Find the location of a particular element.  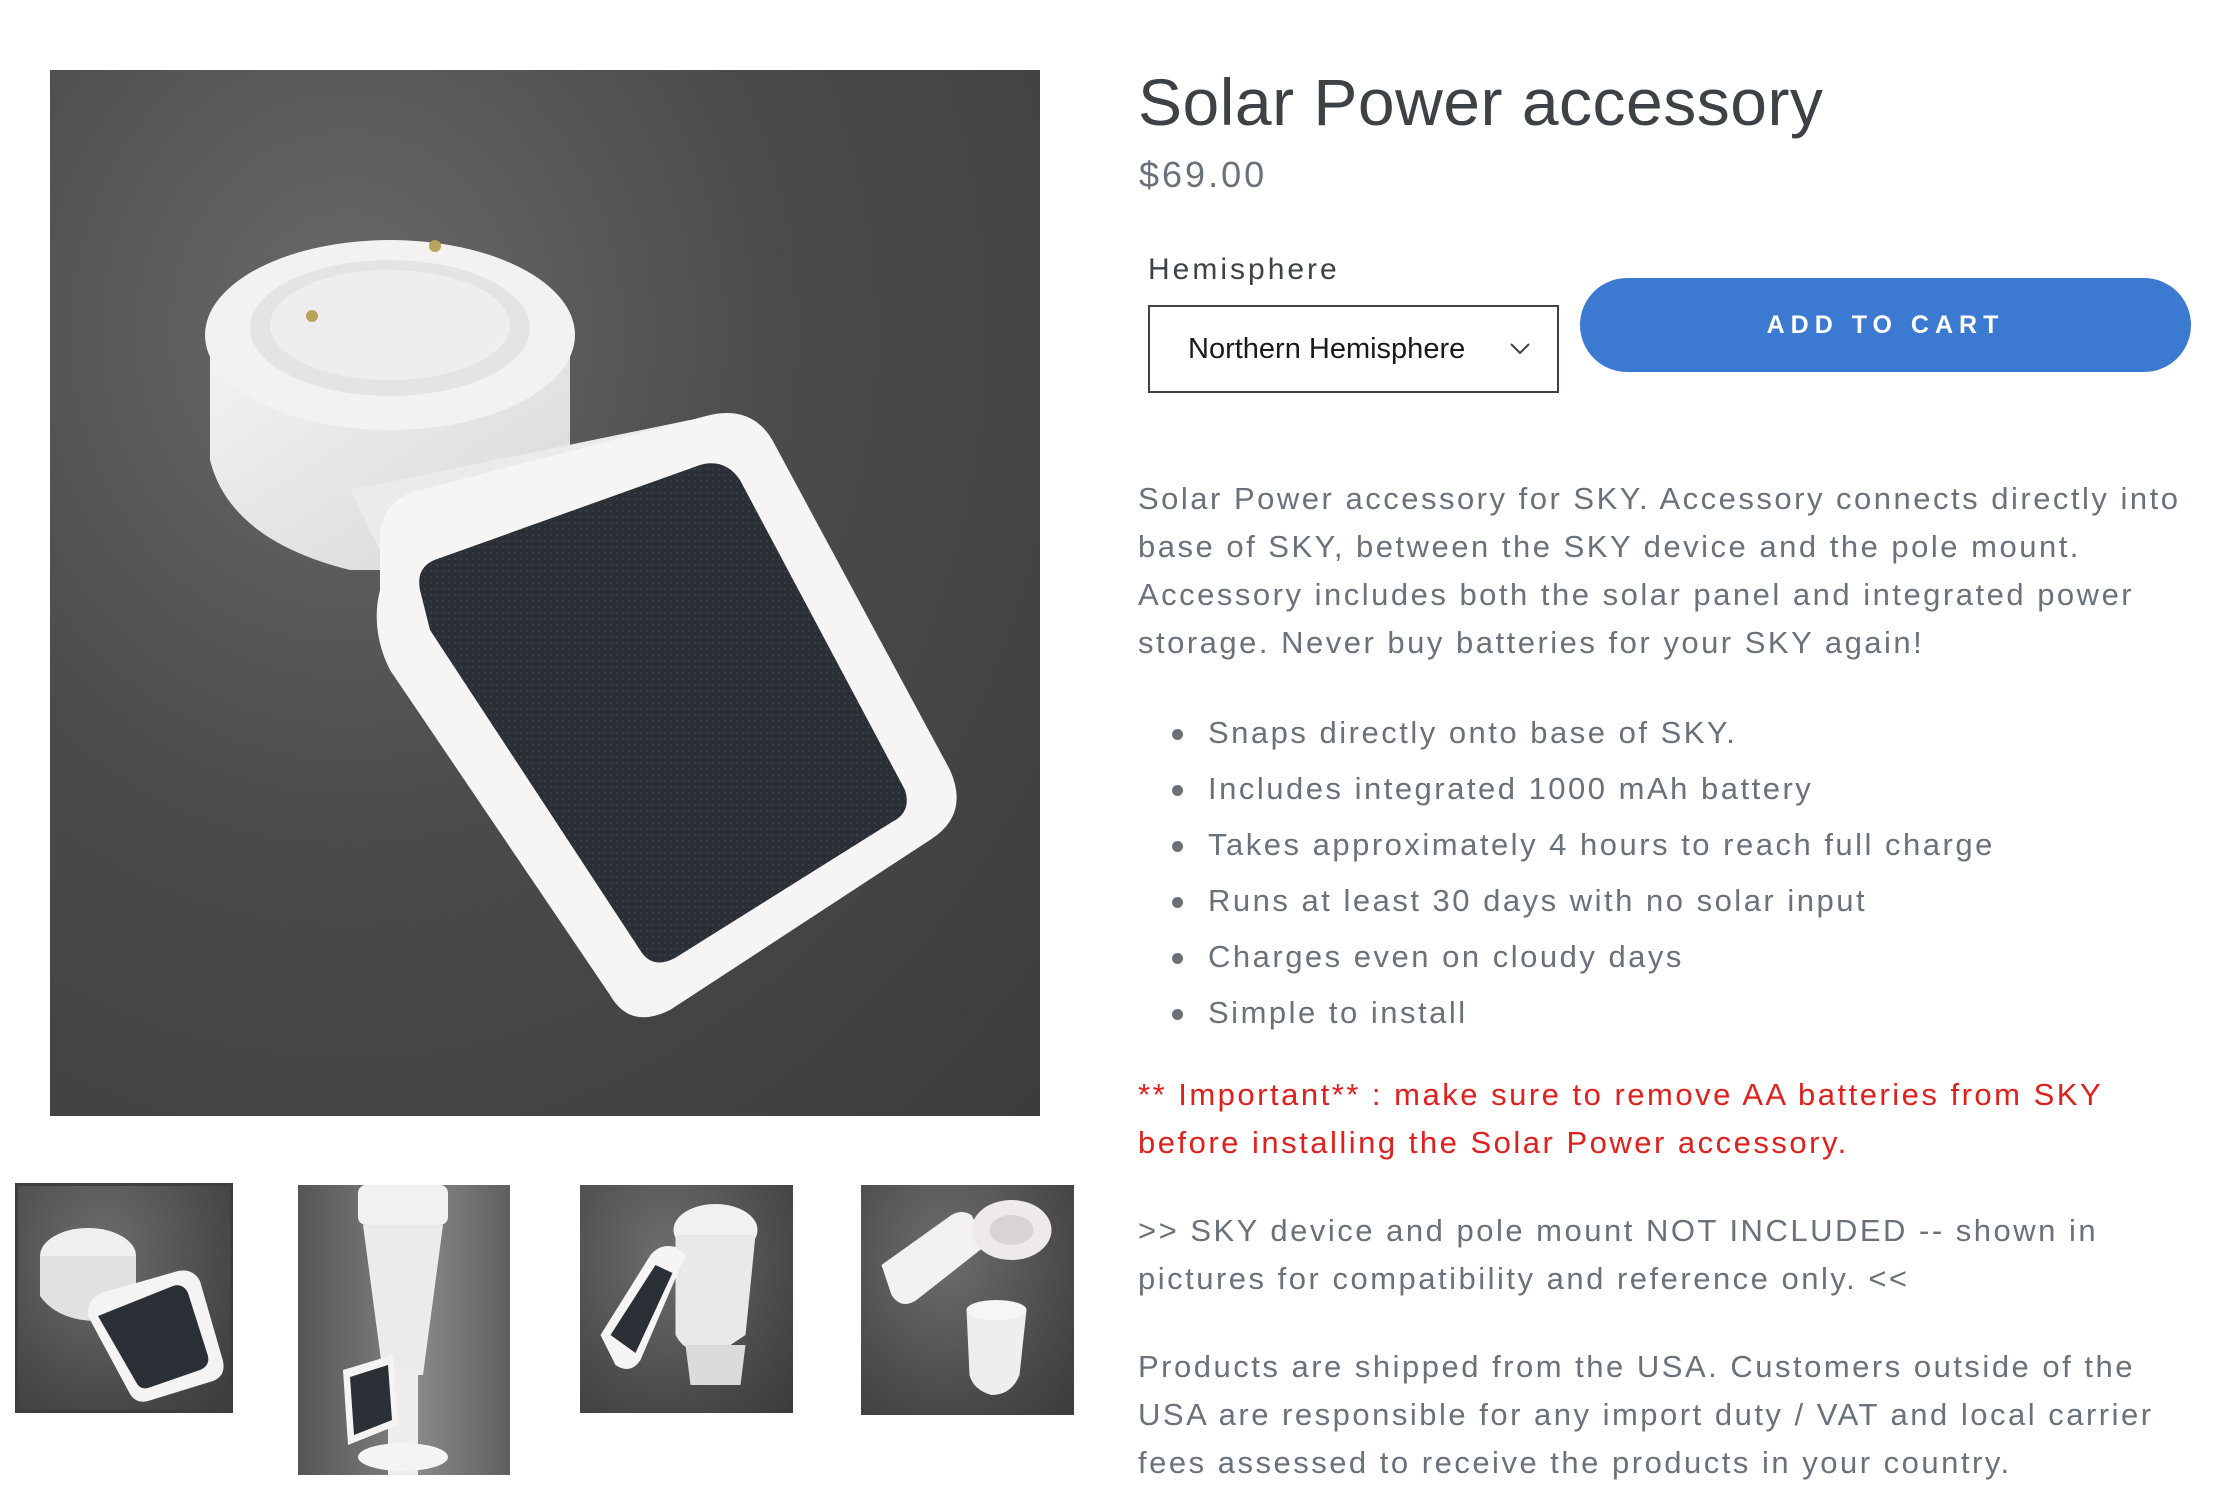

product-price: $69.00 is located at coordinates (1203, 174).